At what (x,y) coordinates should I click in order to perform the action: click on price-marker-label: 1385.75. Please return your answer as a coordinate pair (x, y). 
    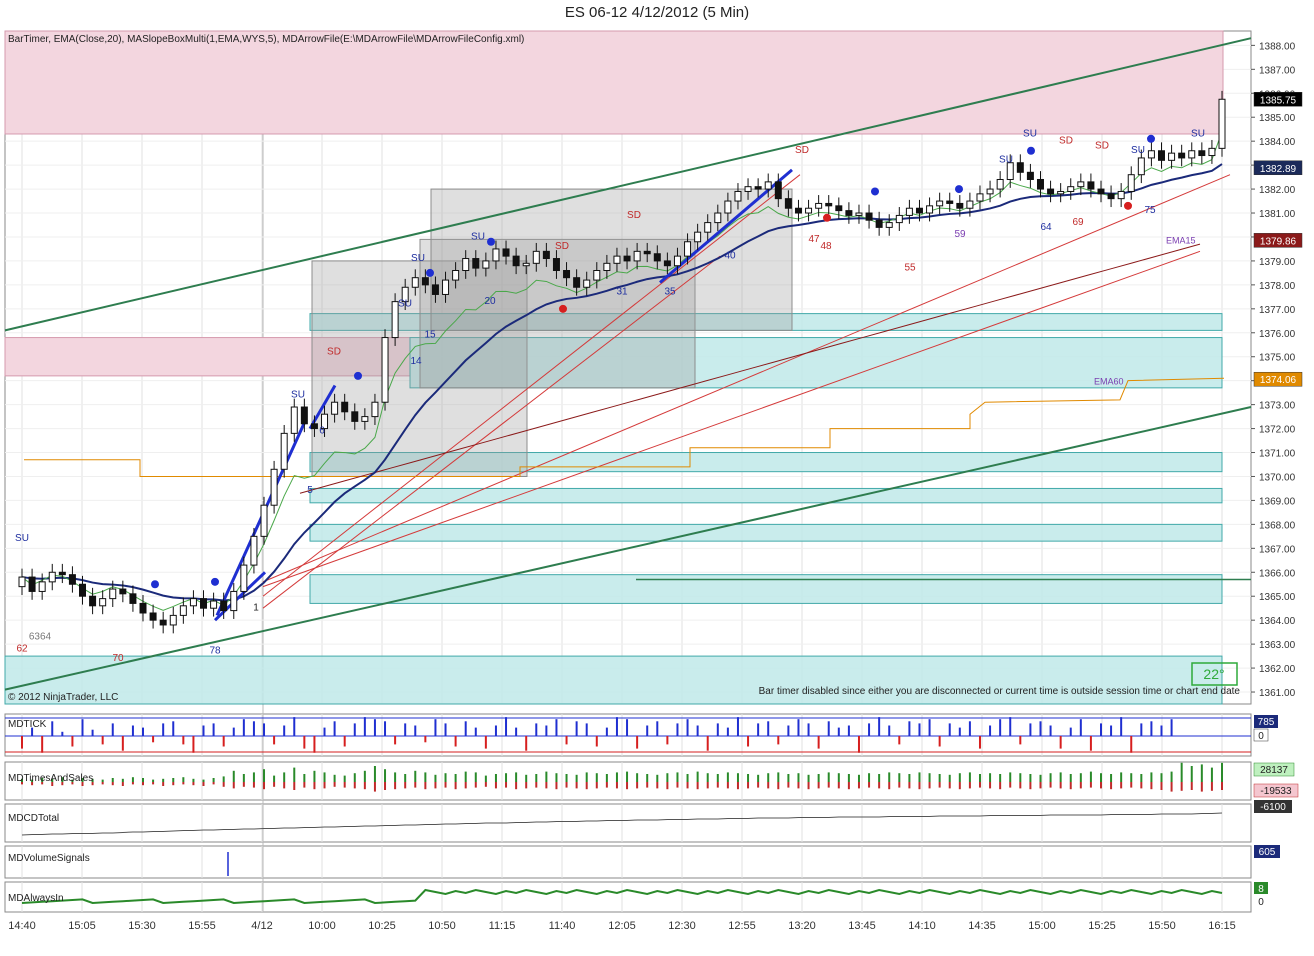
    Looking at the image, I should click on (1278, 100).